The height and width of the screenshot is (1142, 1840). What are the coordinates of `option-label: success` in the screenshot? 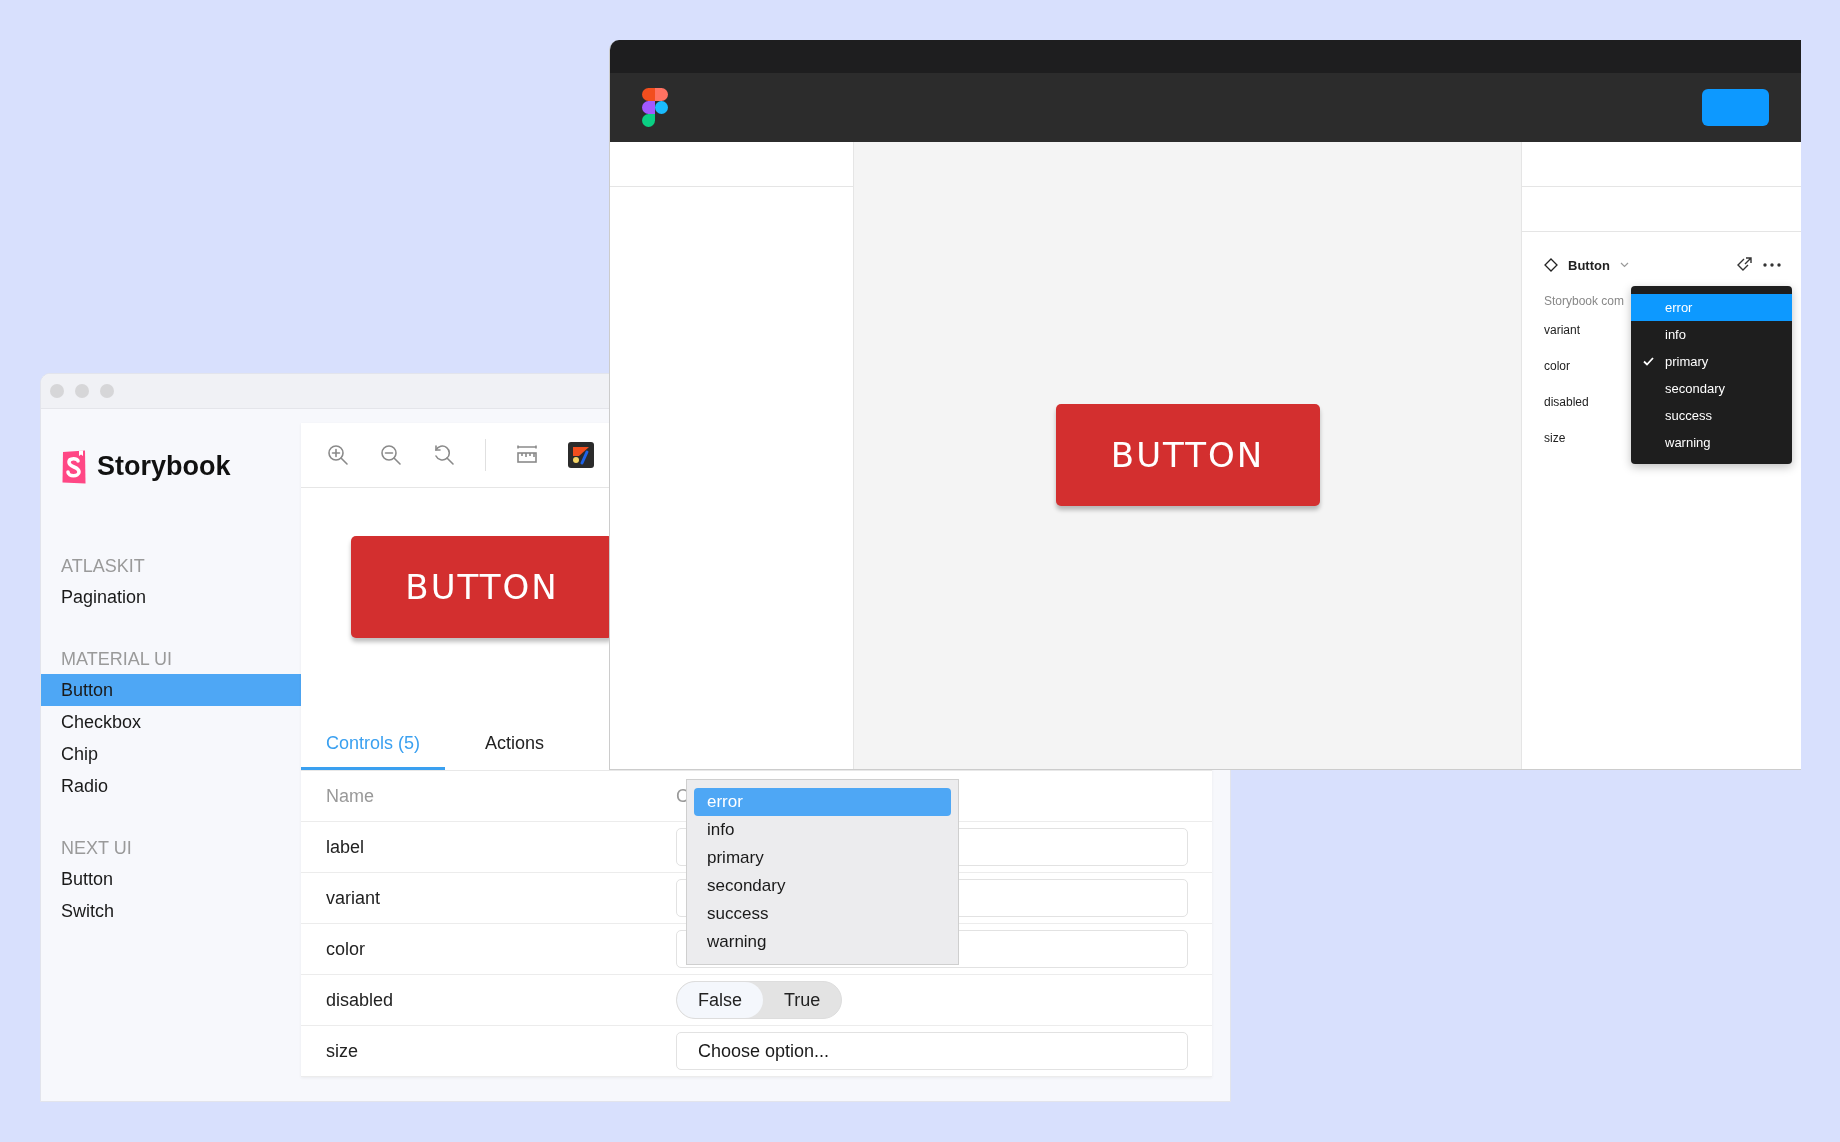 It's located at (1688, 415).